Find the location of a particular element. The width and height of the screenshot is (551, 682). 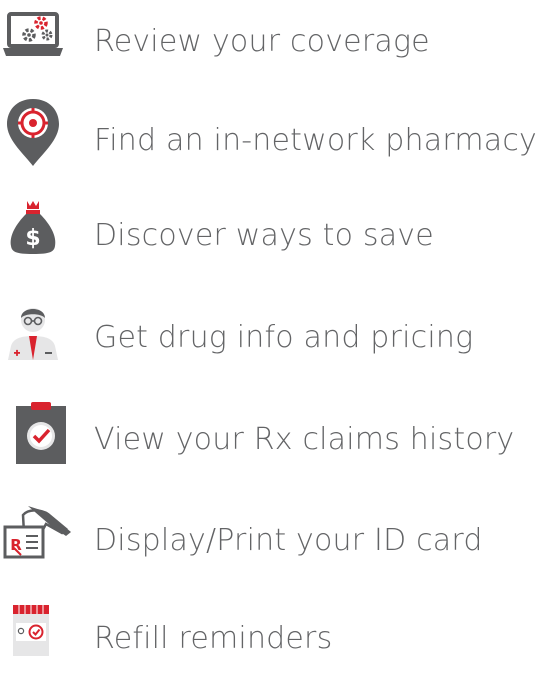

feature-label: View your Rx claims history is located at coordinates (304, 439).